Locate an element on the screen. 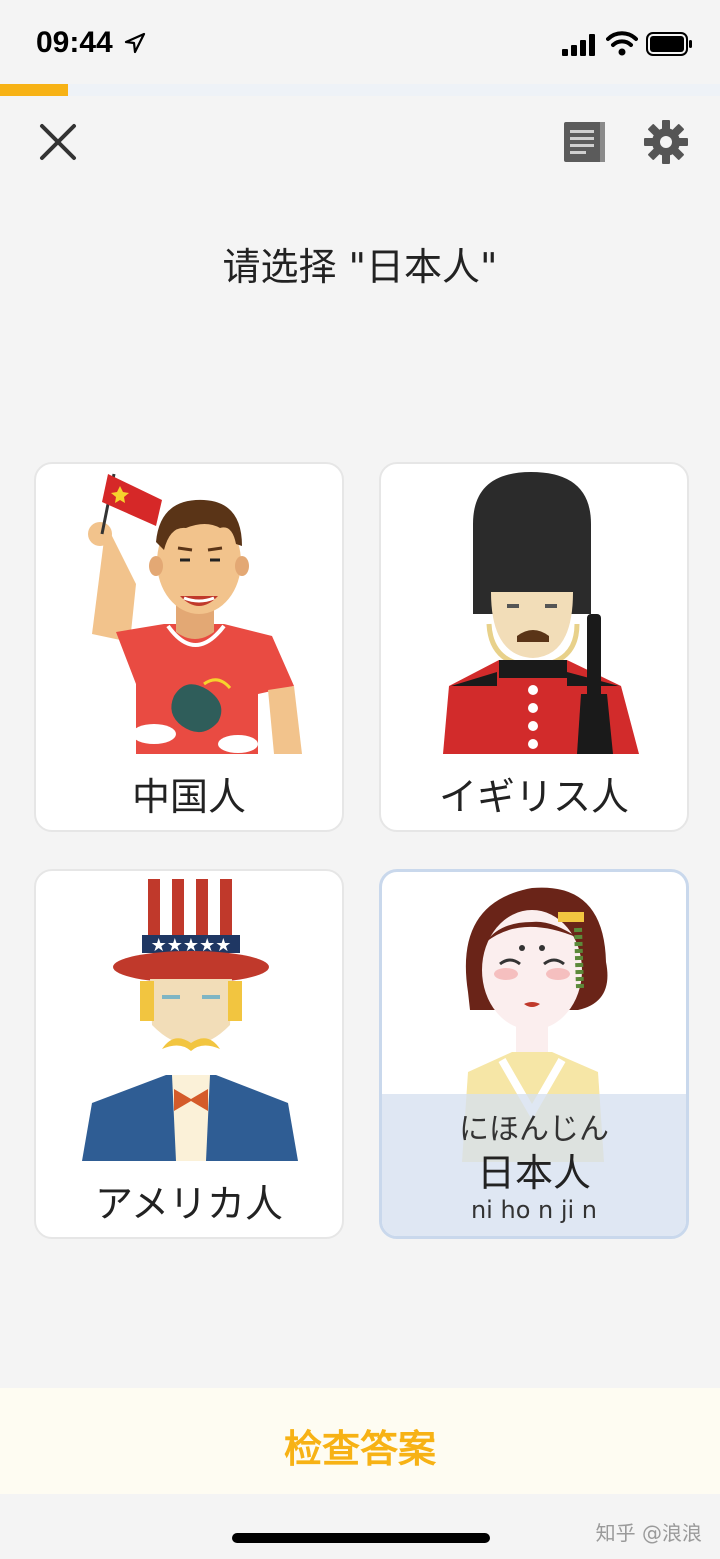 The image size is (720, 1559). option-card-chinese: 中国人 is located at coordinates (189, 647).